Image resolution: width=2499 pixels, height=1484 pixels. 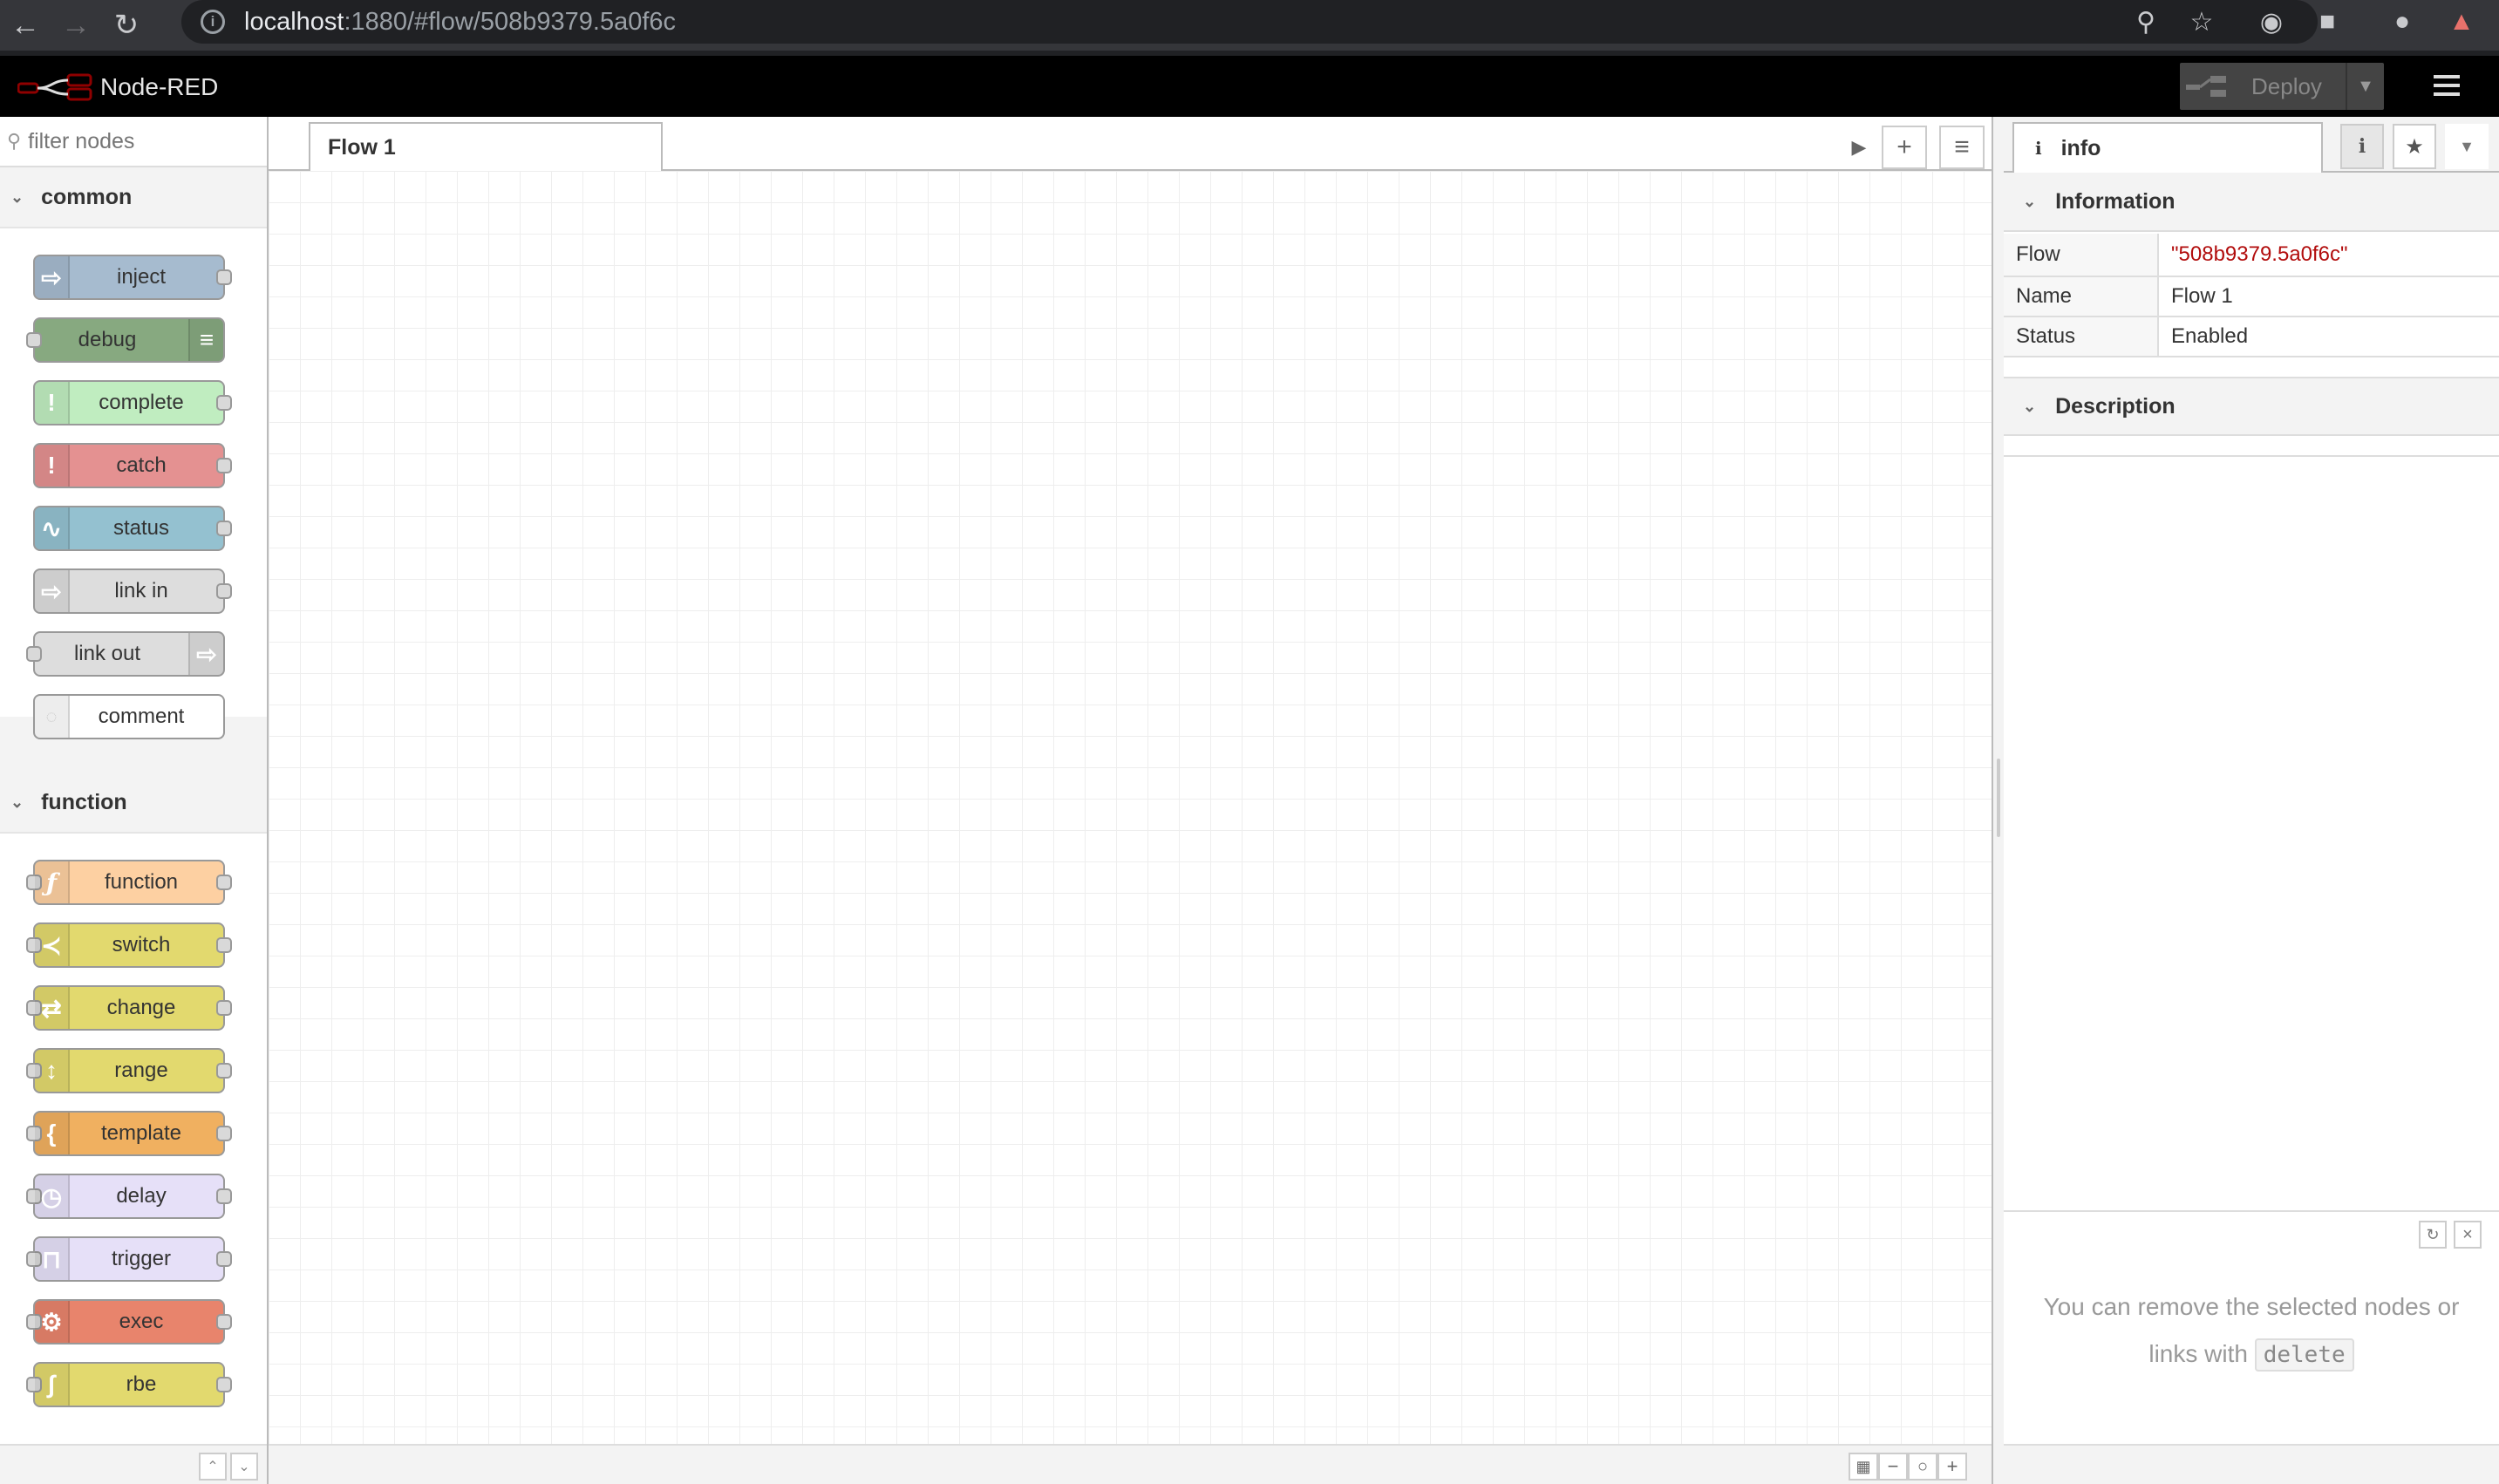 I want to click on deploy-dropdown-caret-icon: ▼, so click(x=2365, y=86).